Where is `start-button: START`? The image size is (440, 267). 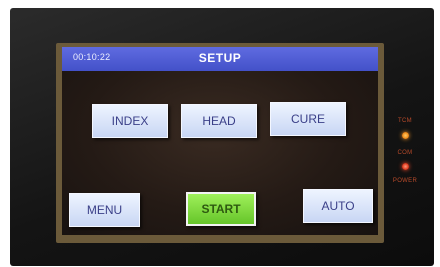 start-button: START is located at coordinates (221, 209).